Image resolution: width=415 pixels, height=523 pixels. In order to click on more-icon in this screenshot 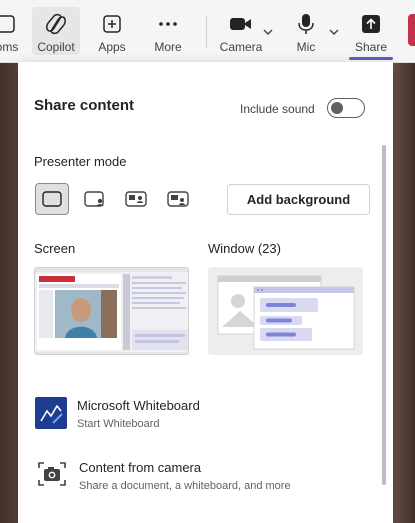, I will do `click(168, 24)`.